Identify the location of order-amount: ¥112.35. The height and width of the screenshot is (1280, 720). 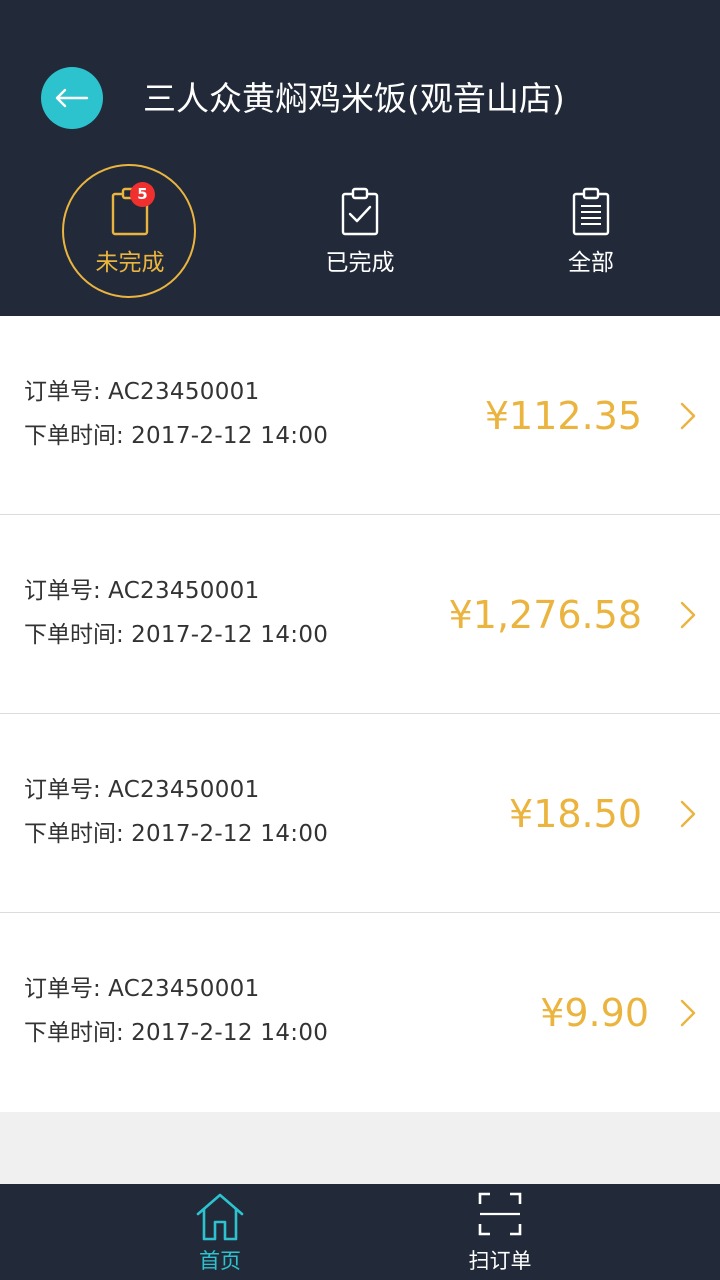
(563, 416).